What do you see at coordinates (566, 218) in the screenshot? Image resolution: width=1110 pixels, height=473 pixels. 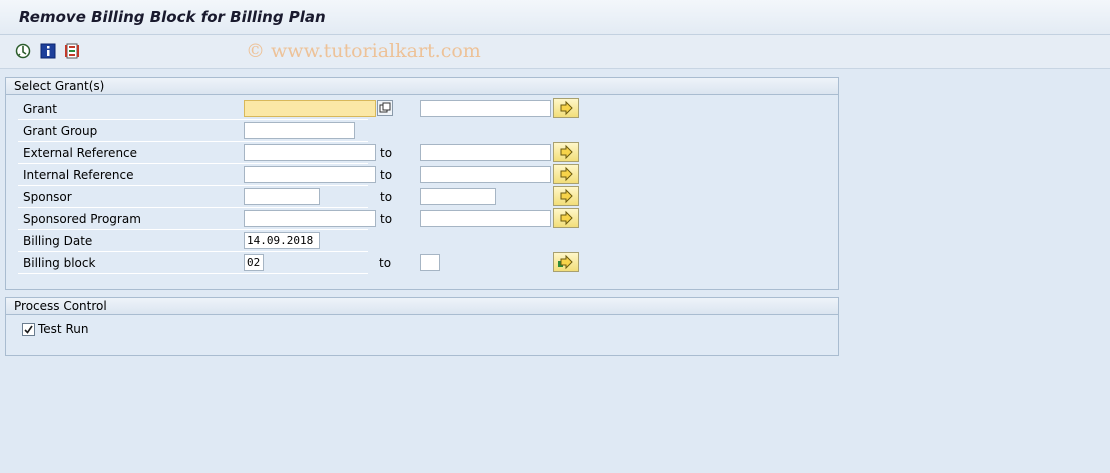 I see `sponsored-program-multiple-selection-button` at bounding box center [566, 218].